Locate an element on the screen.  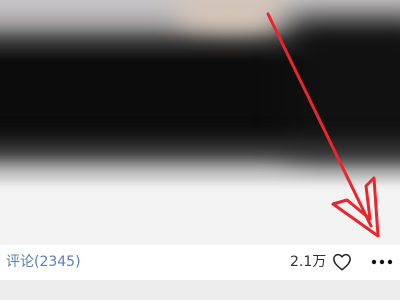
more-options-button is located at coordinates (382, 262).